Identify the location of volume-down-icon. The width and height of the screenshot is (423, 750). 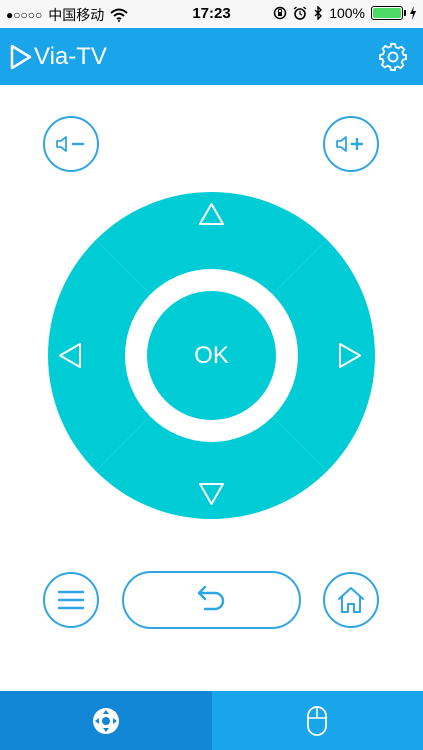
(70, 144).